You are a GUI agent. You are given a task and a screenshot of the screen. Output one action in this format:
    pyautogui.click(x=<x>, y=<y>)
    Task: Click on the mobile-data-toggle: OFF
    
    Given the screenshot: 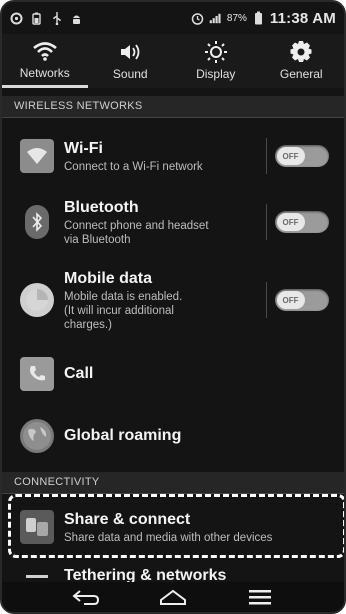 What is the action you would take?
    pyautogui.click(x=301, y=300)
    